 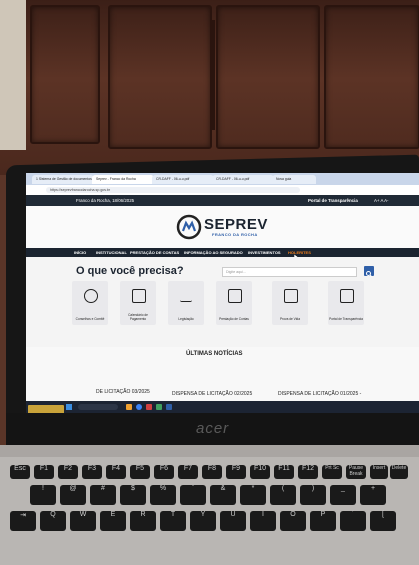 What do you see at coordinates (164, 472) in the screenshot?
I see `key-f6: F6` at bounding box center [164, 472].